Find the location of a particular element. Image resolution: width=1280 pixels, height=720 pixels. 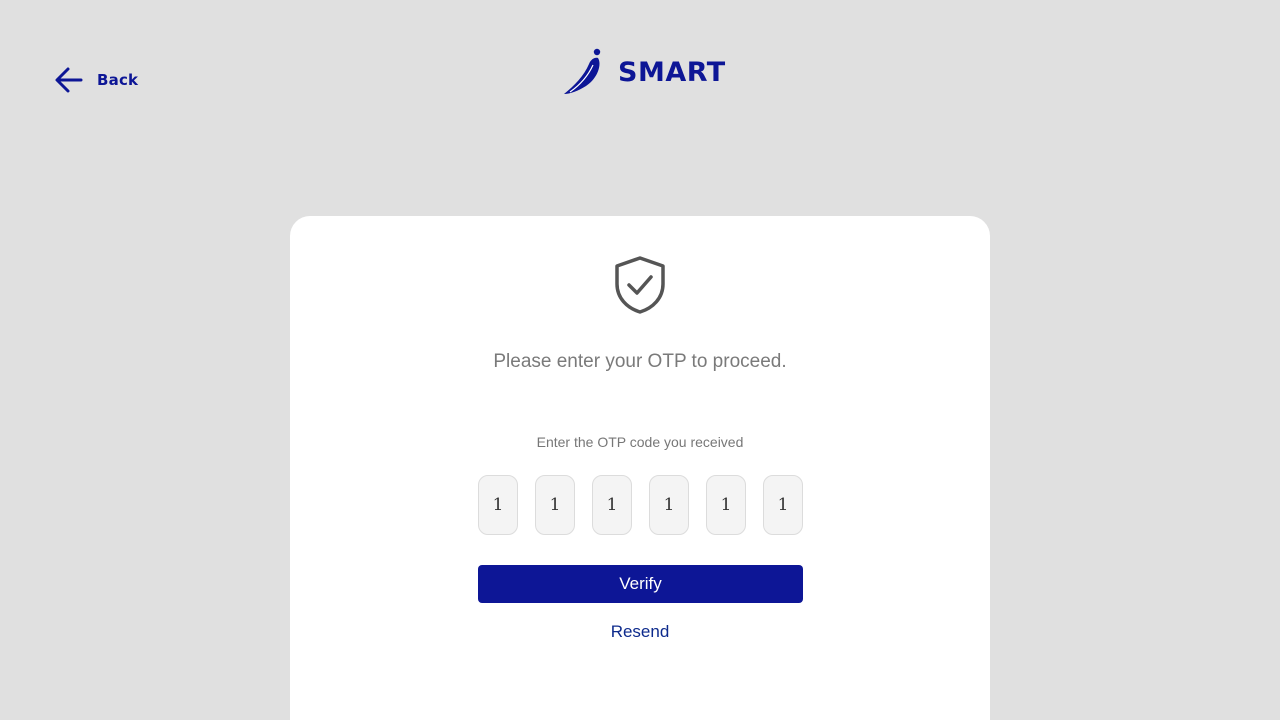

otp-instruction: Enter the OTP code you received is located at coordinates (640, 442).